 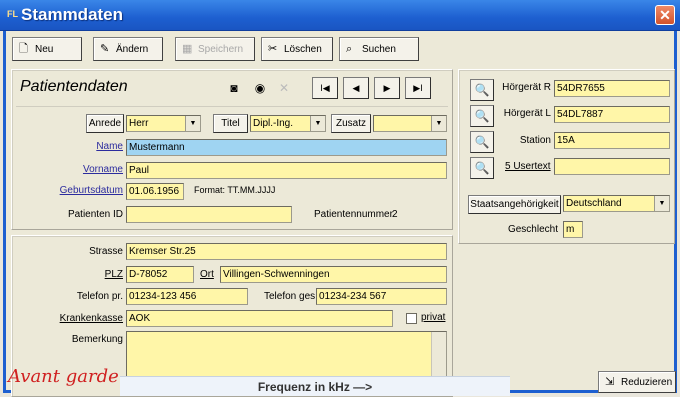 I want to click on vorname-label: Vorname, so click(x=74, y=169).